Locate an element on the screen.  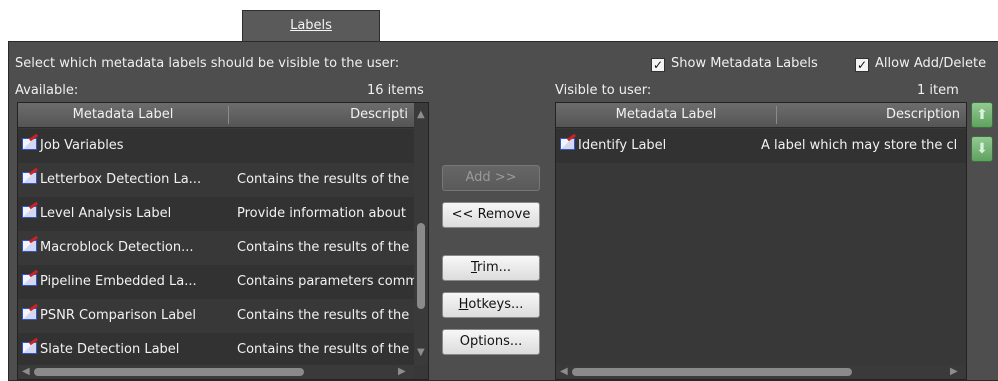
available-horizontal-scrollbar: ◀ ▶ is located at coordinates (216, 372).